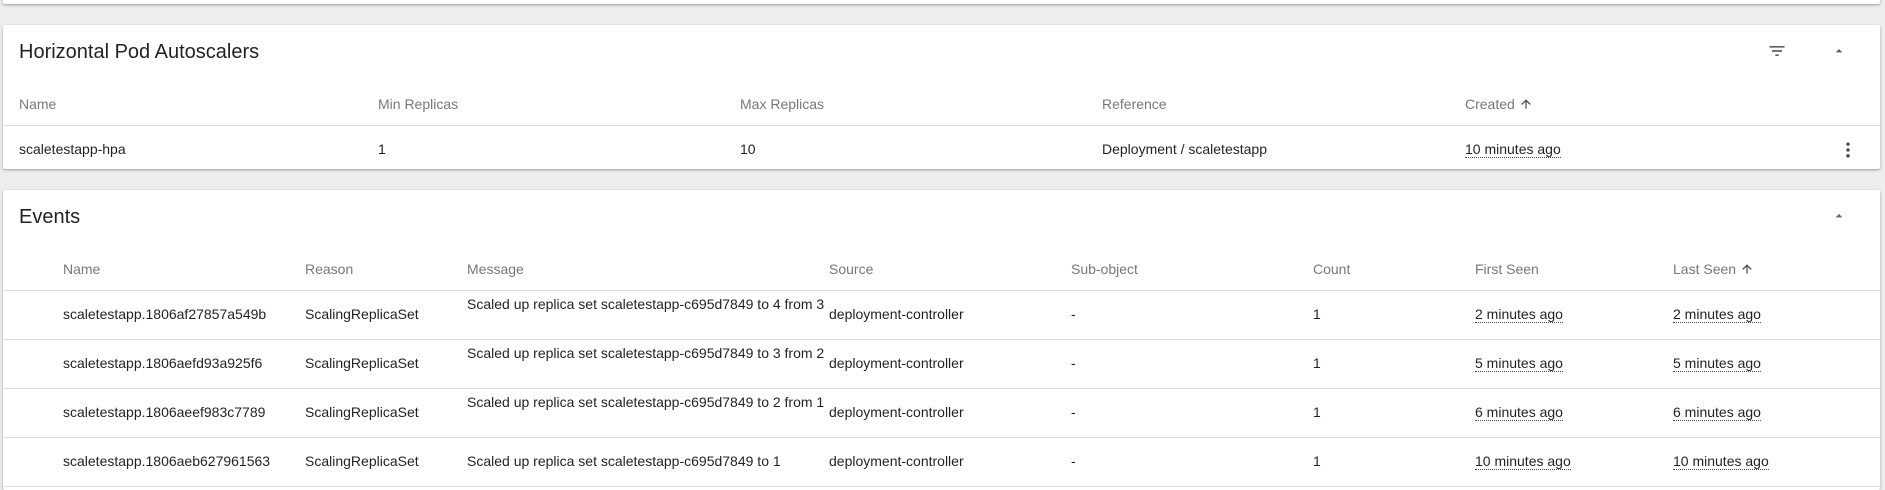 The height and width of the screenshot is (490, 1885). Describe the element at coordinates (1721, 461) in the screenshot. I see `event-last-seen: 10 minutes ago` at that location.